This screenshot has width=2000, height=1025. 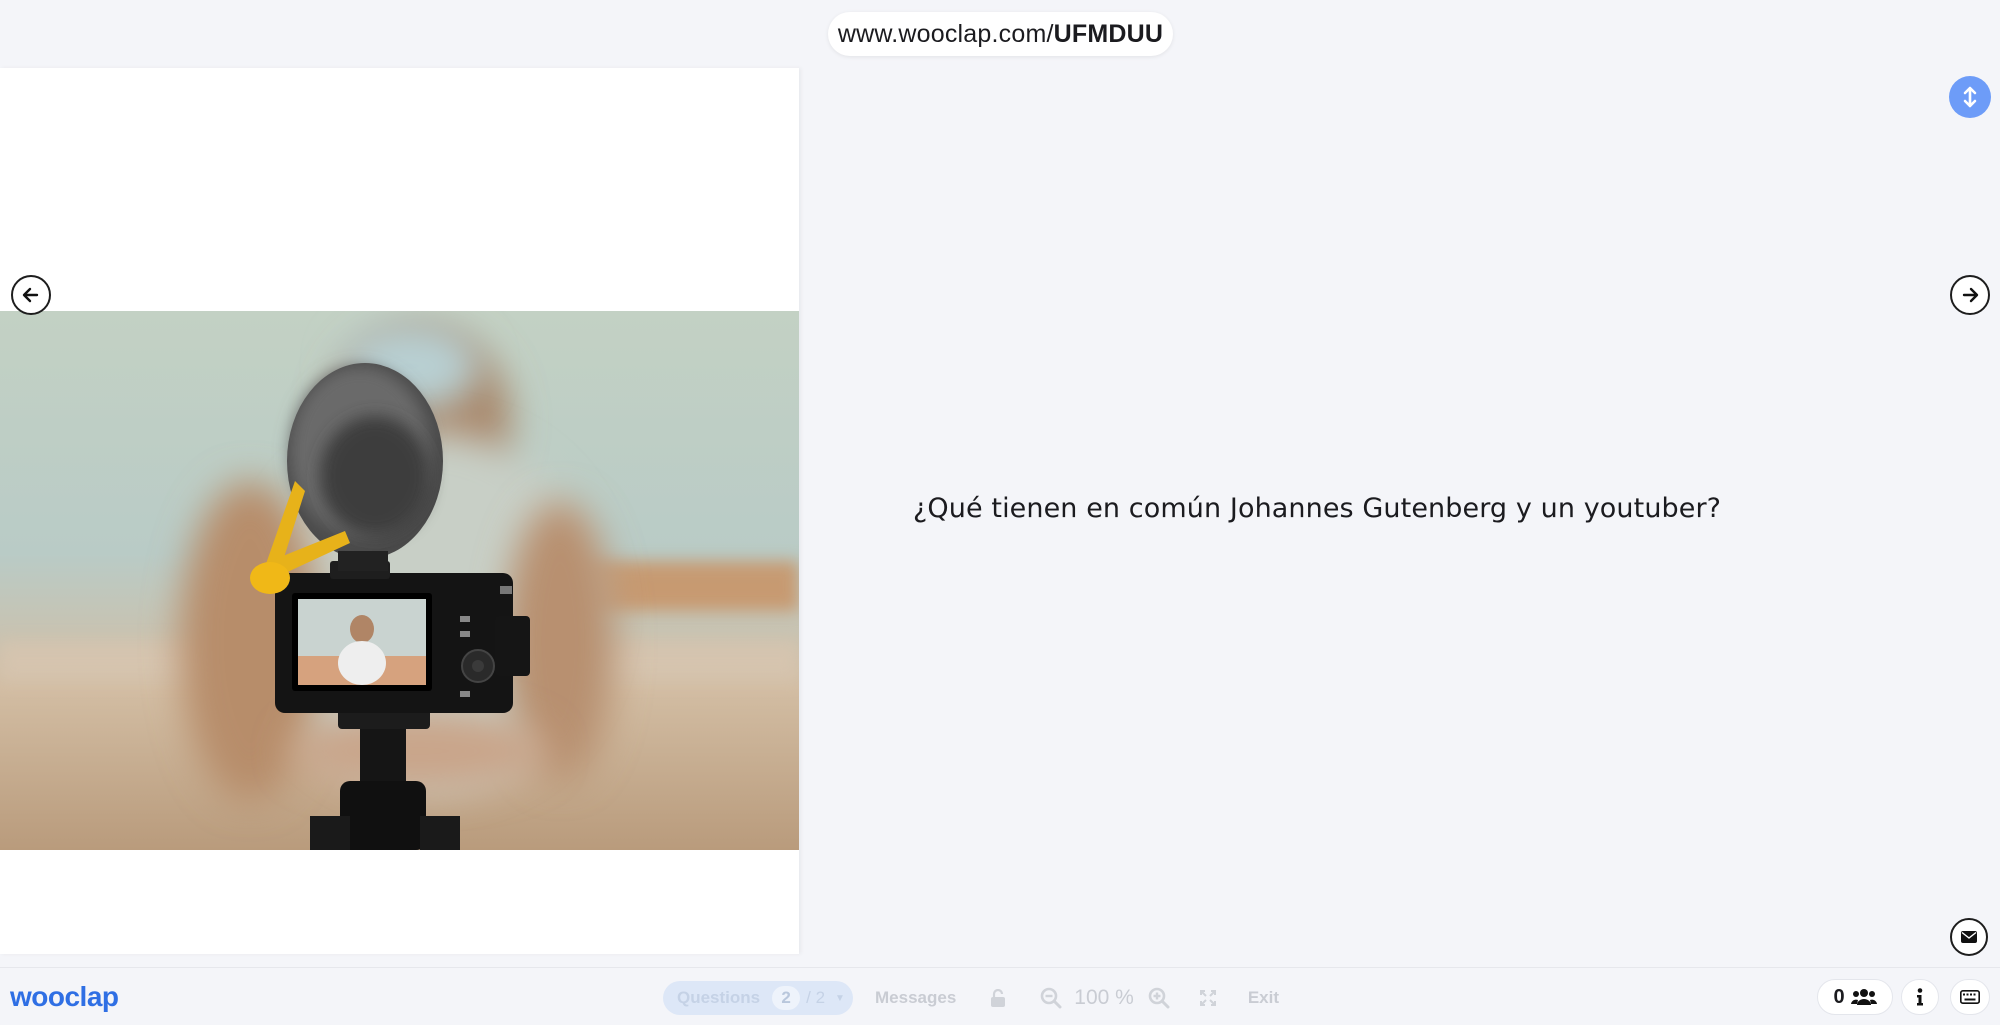 I want to click on arrow-right-icon, so click(x=1970, y=295).